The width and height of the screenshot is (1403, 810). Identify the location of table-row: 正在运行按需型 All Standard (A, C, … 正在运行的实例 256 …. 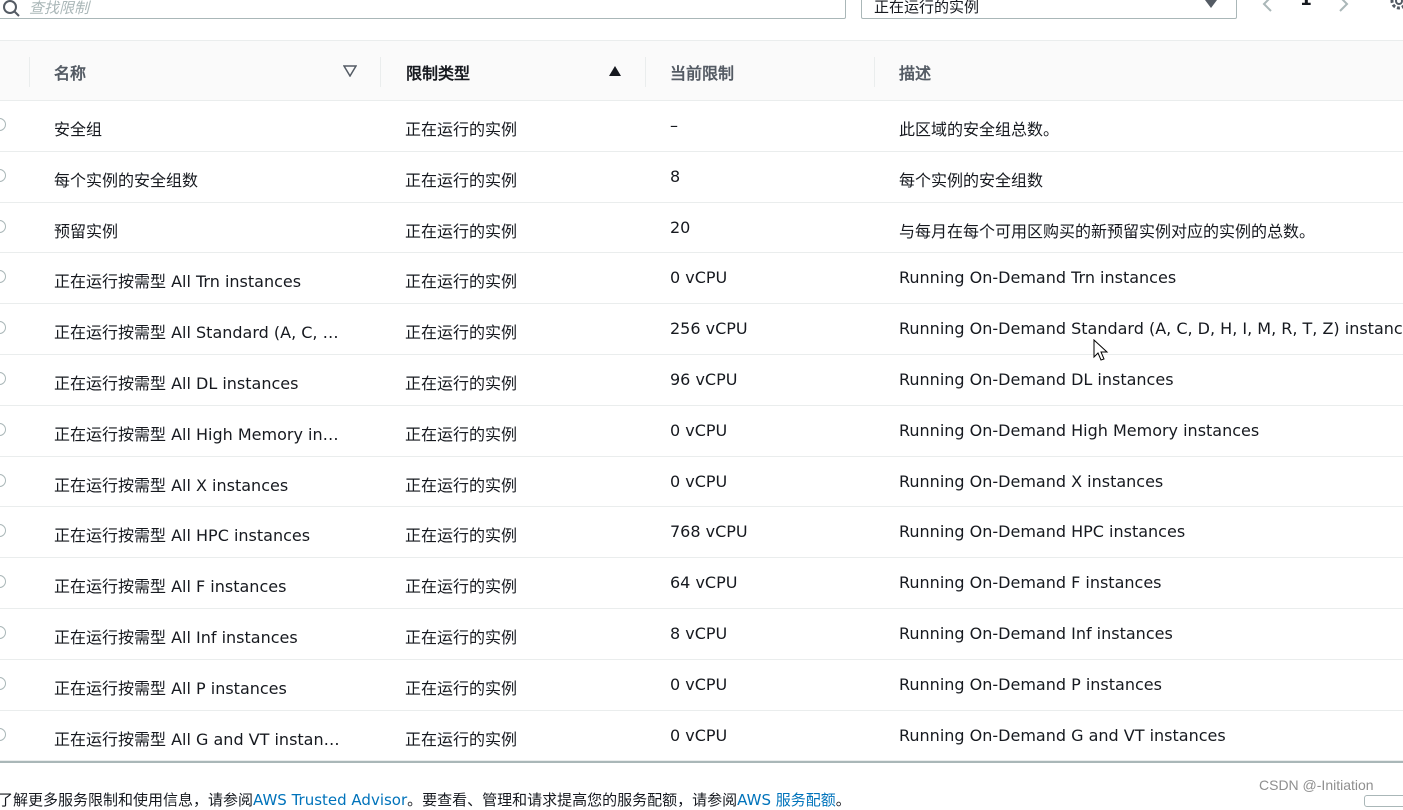
(701, 329).